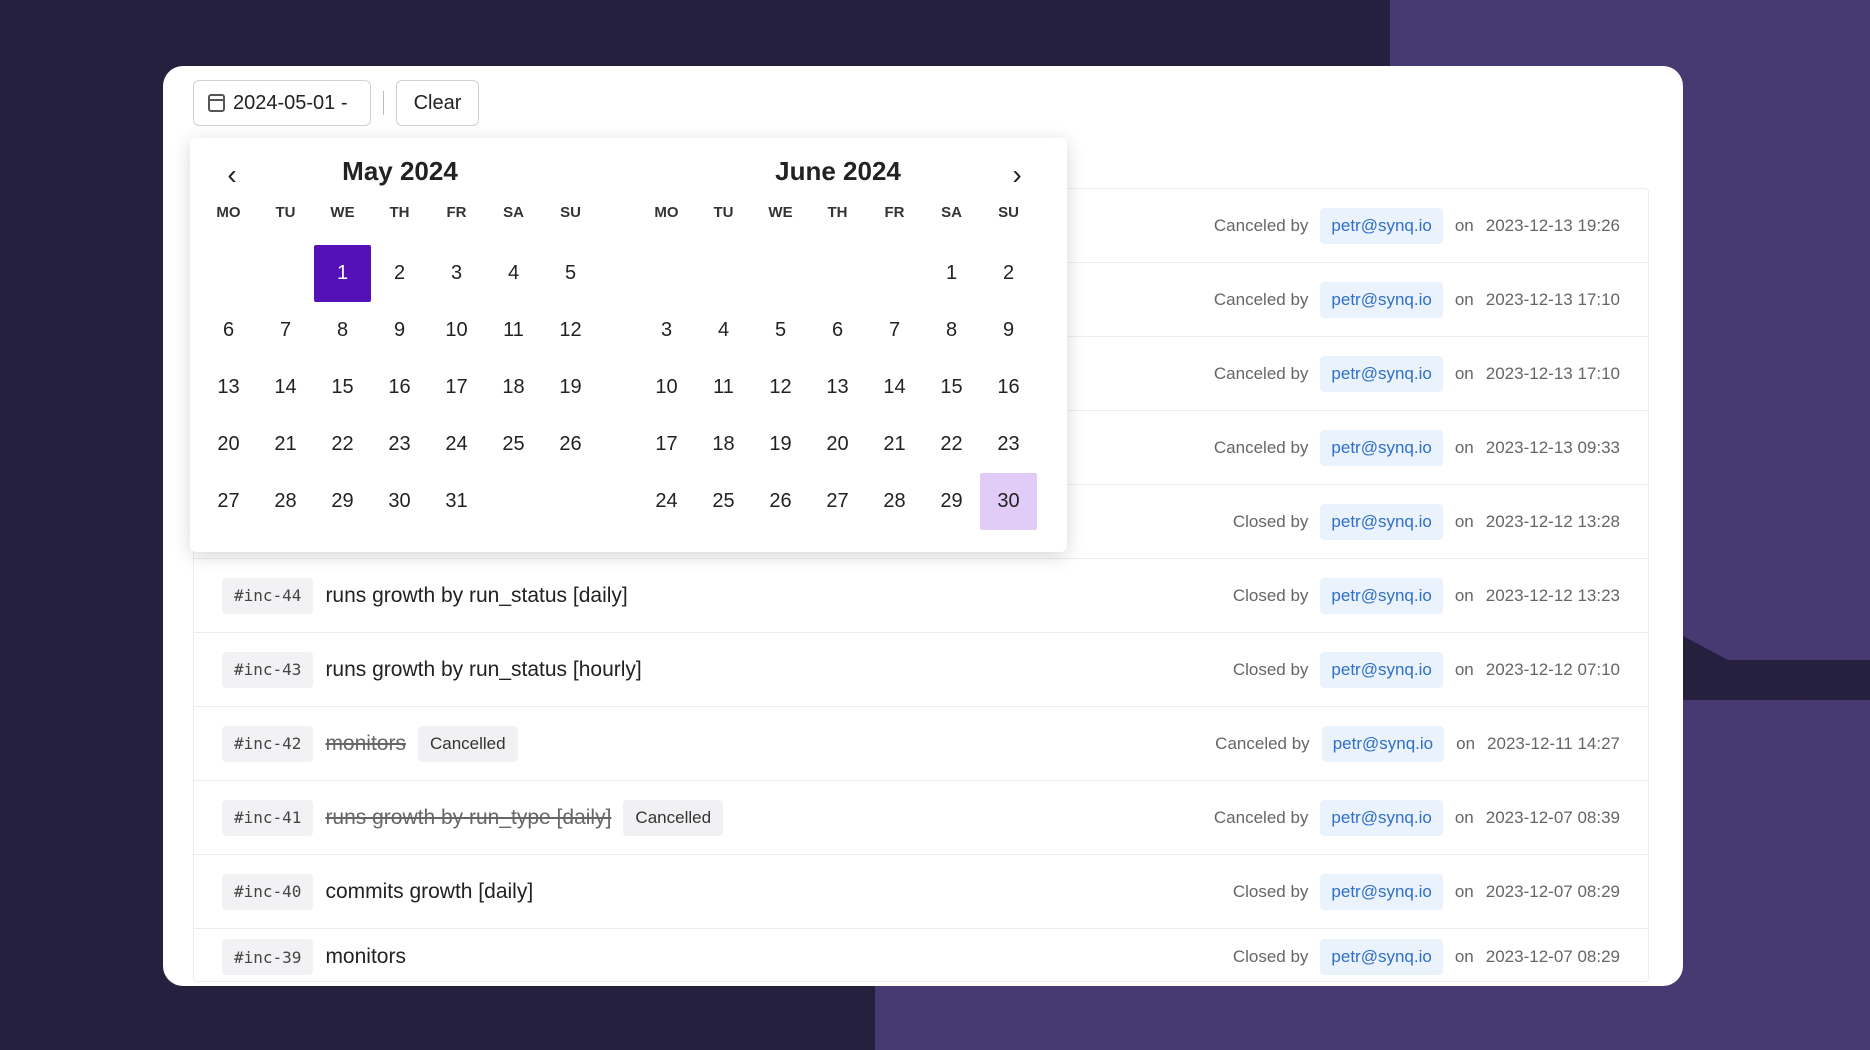 The image size is (1870, 1050). What do you see at coordinates (1552, 299) in the screenshot?
I see `incident-timestamp: 2023-12-13 17:10` at bounding box center [1552, 299].